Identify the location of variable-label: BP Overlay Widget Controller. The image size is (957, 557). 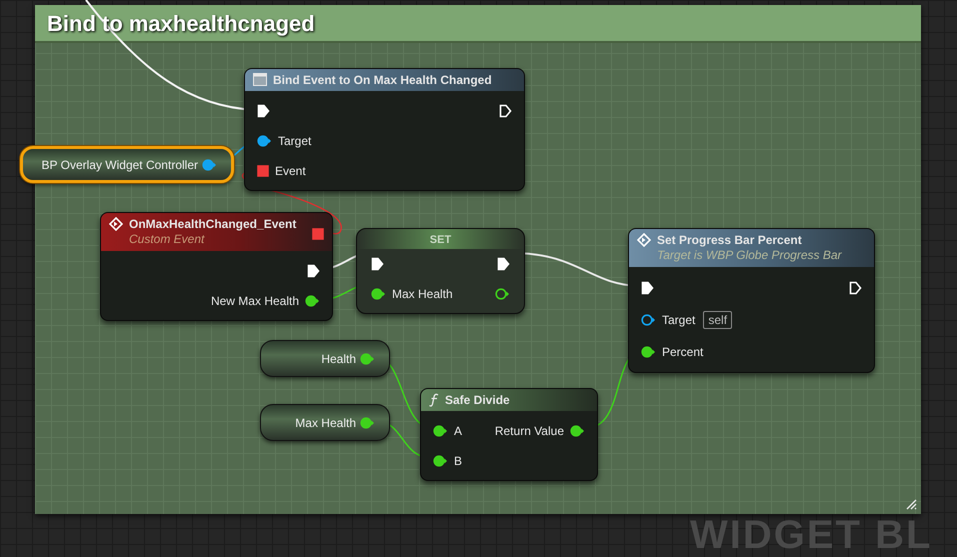
(119, 165).